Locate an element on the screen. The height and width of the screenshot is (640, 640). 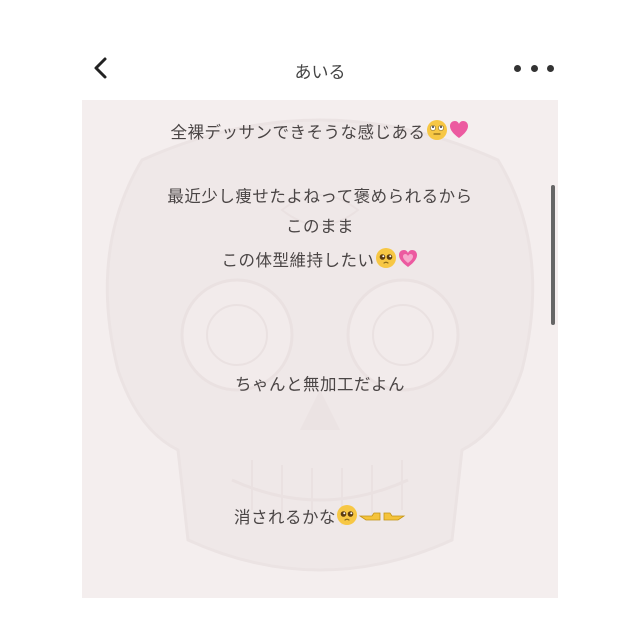
pink-heart-emoji is located at coordinates (458, 129).